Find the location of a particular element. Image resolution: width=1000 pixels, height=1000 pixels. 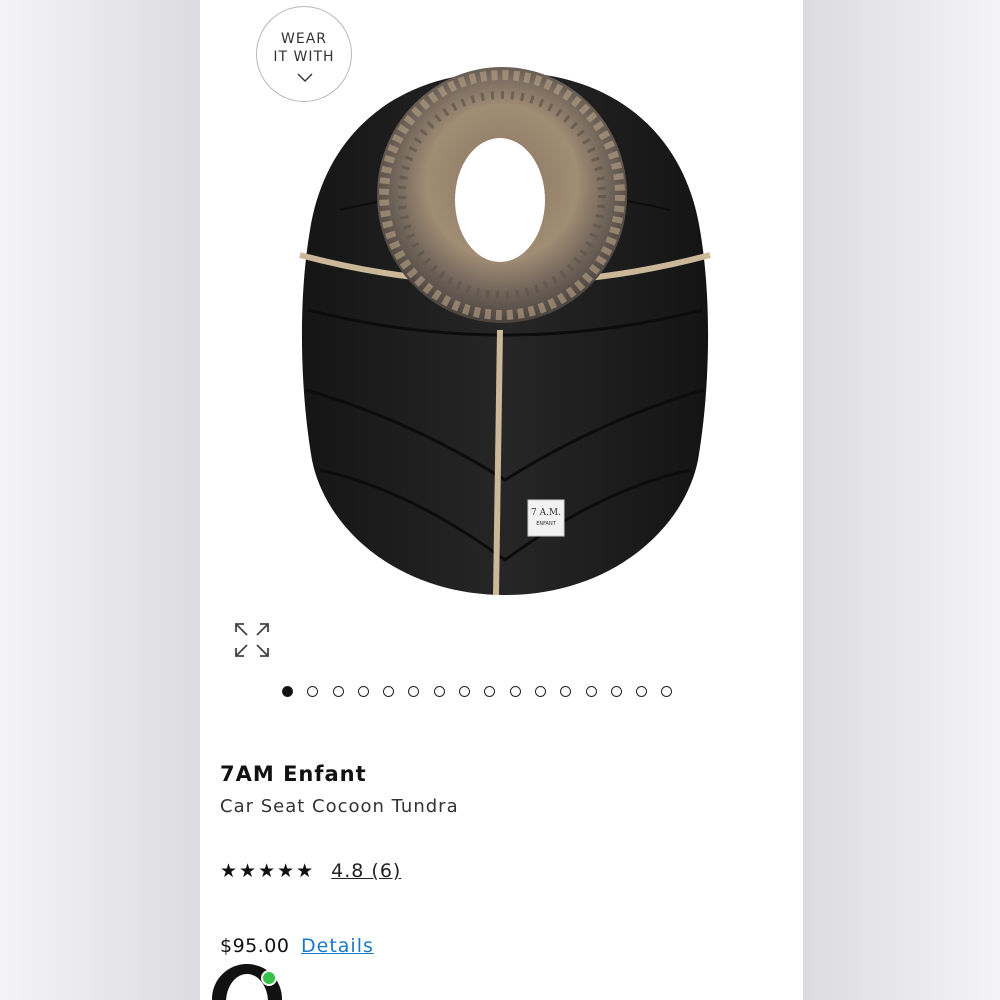

brand-label-patch: 7 A.M. is located at coordinates (546, 513).